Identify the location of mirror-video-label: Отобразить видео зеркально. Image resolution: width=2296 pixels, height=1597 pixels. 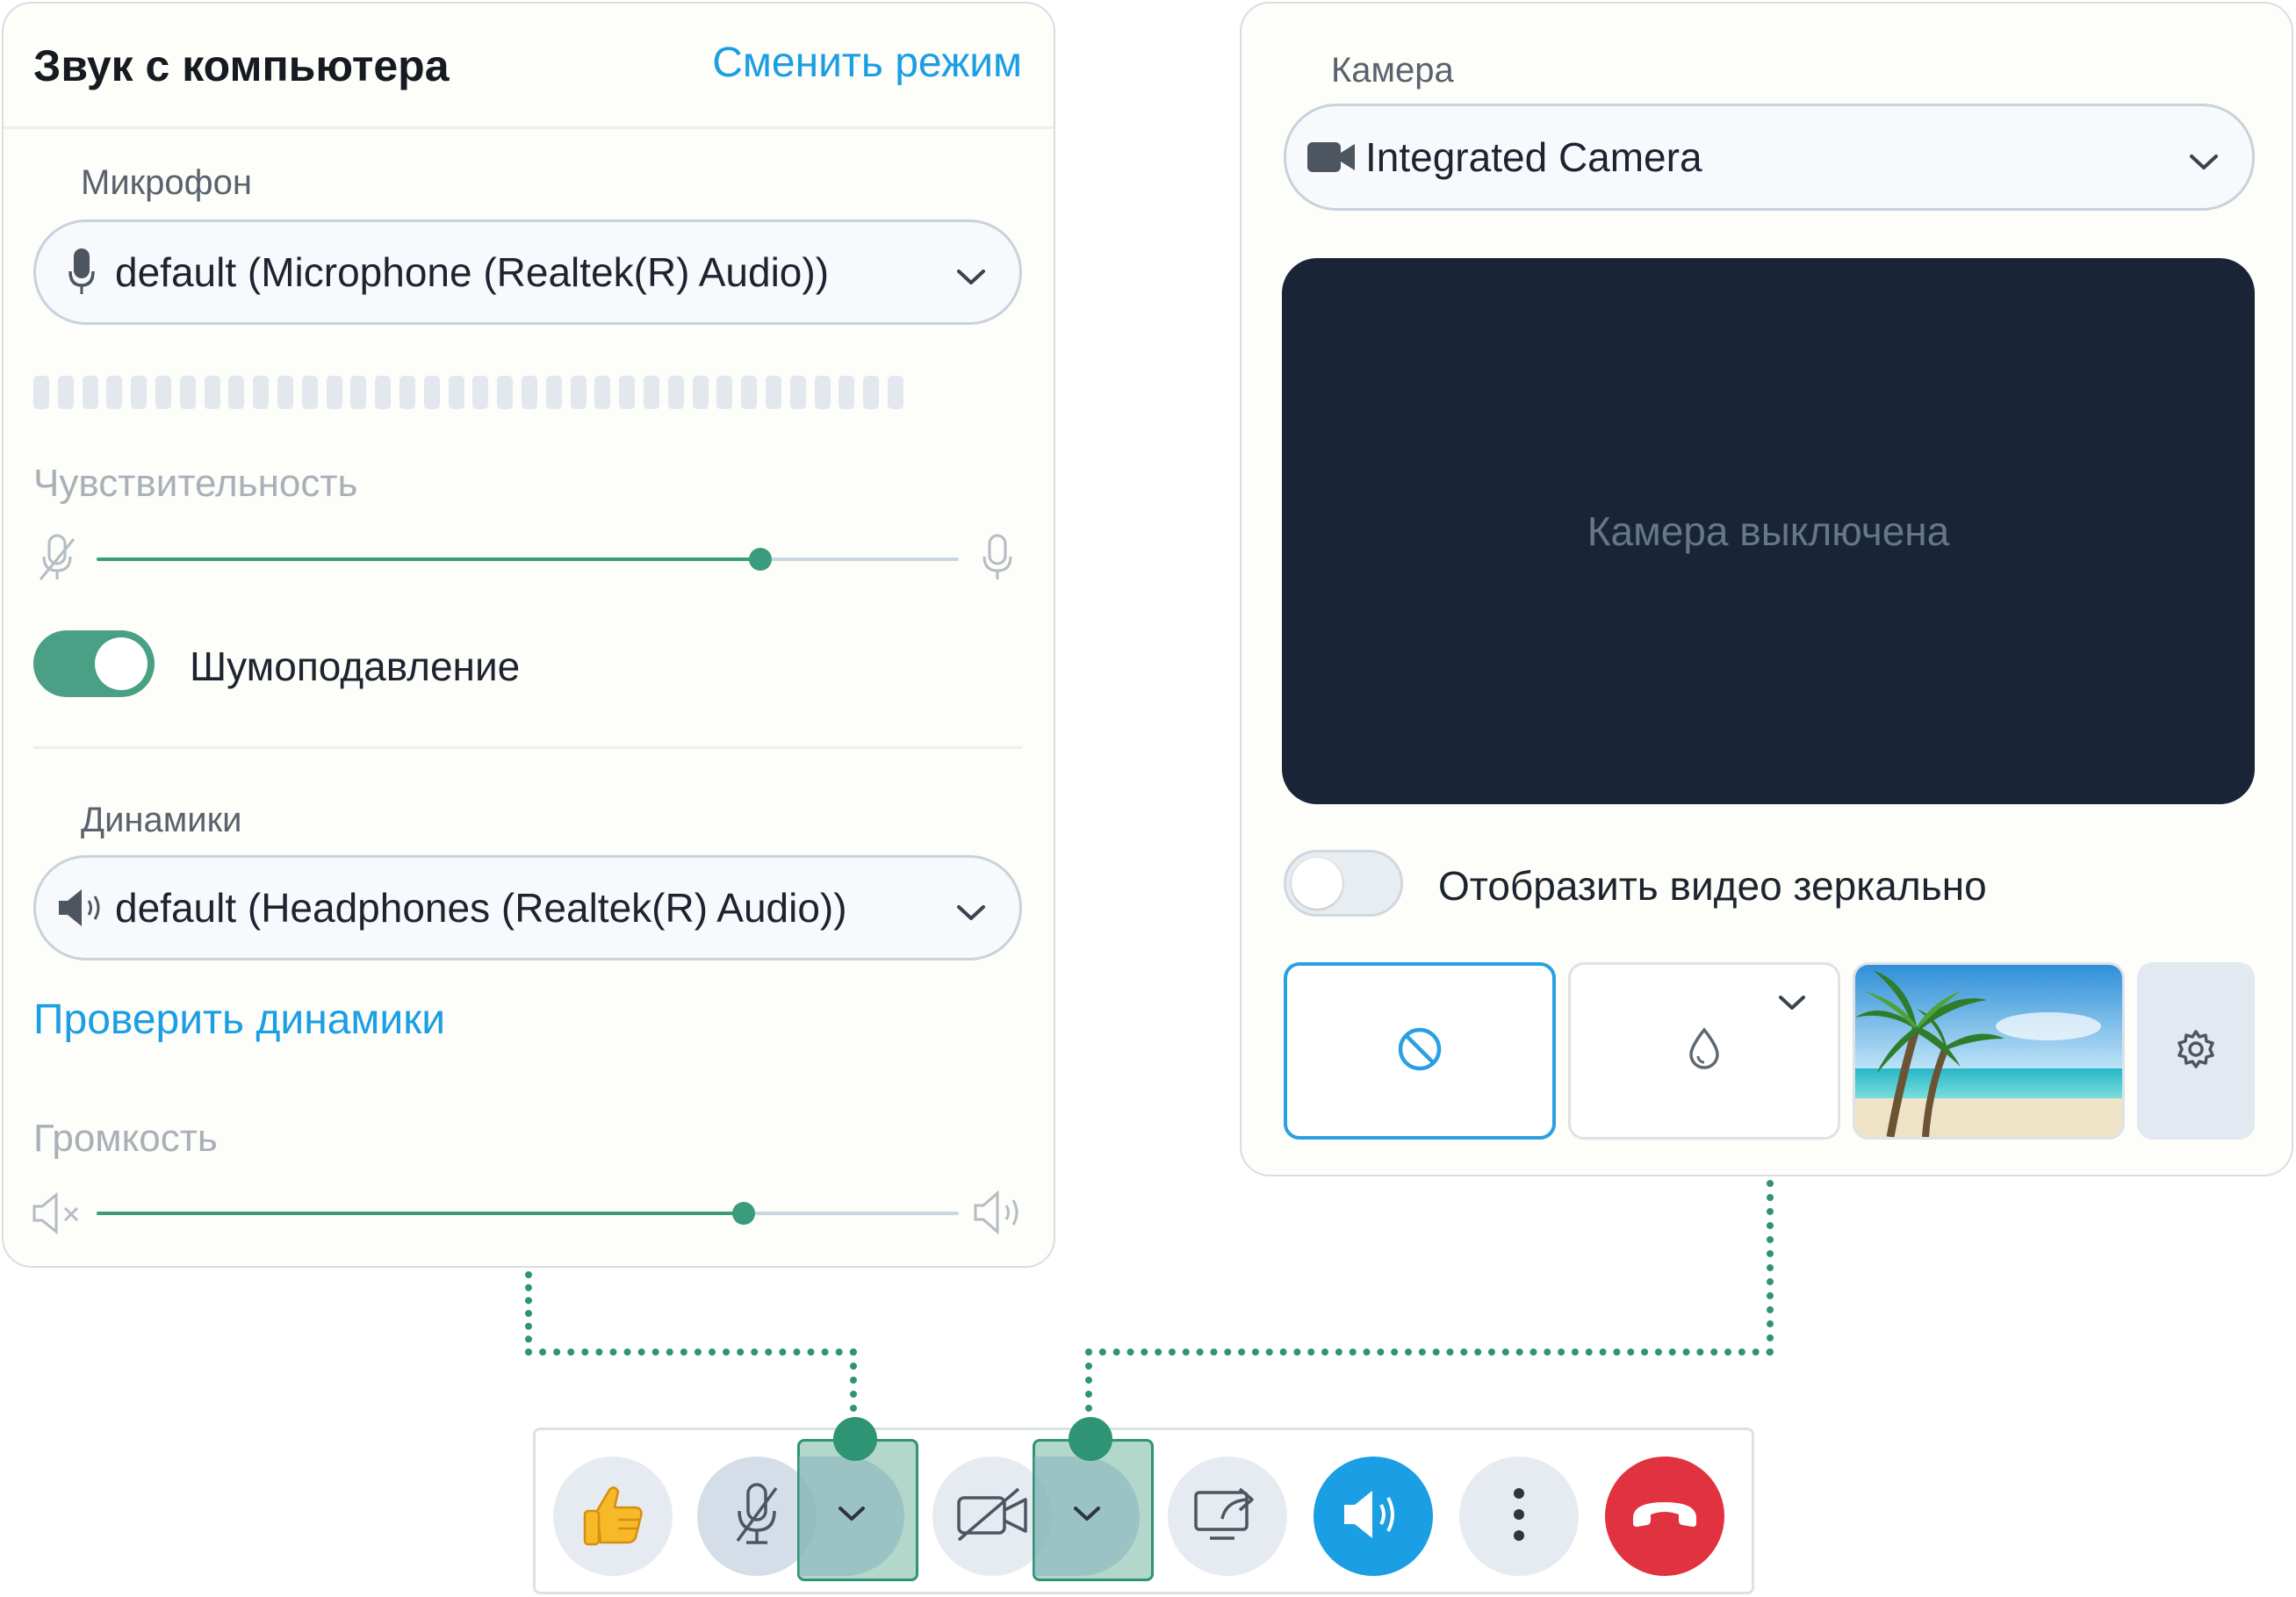
(1713, 886).